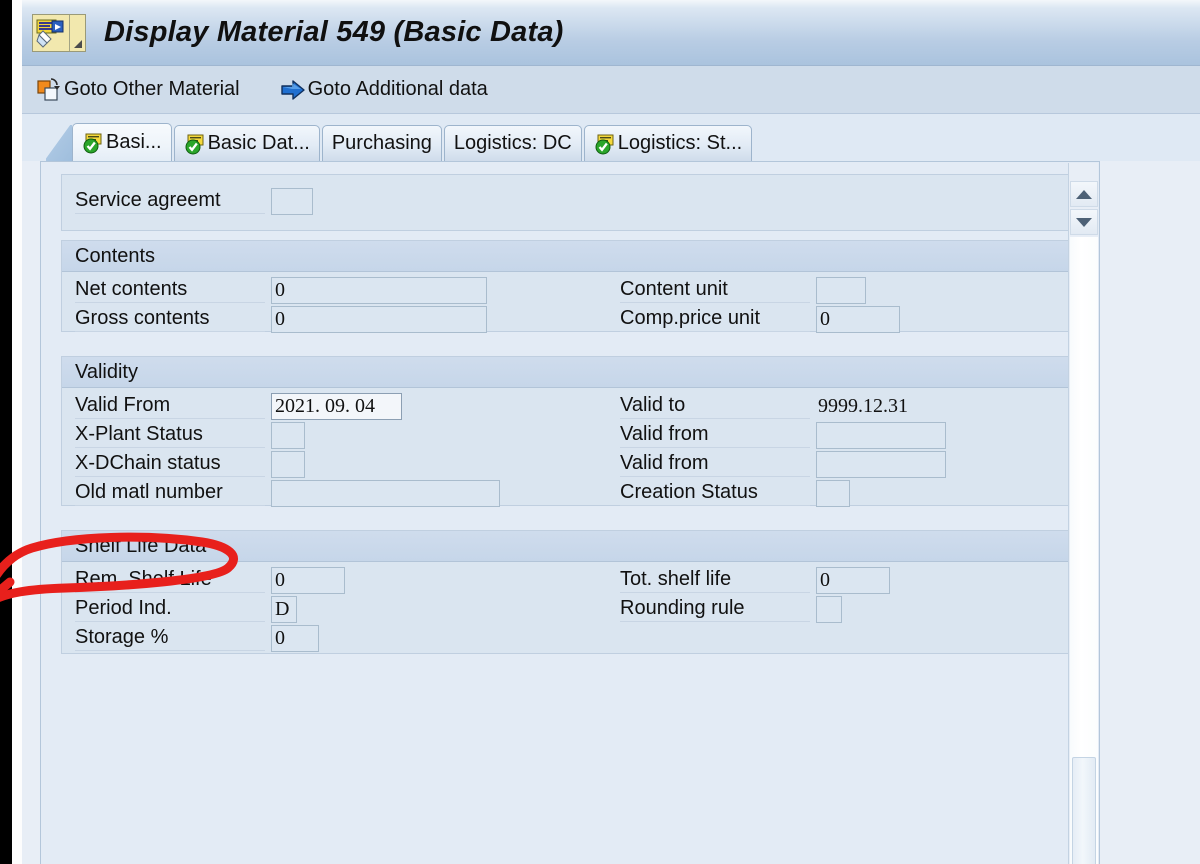  I want to click on title-button-divider, so click(69, 32).